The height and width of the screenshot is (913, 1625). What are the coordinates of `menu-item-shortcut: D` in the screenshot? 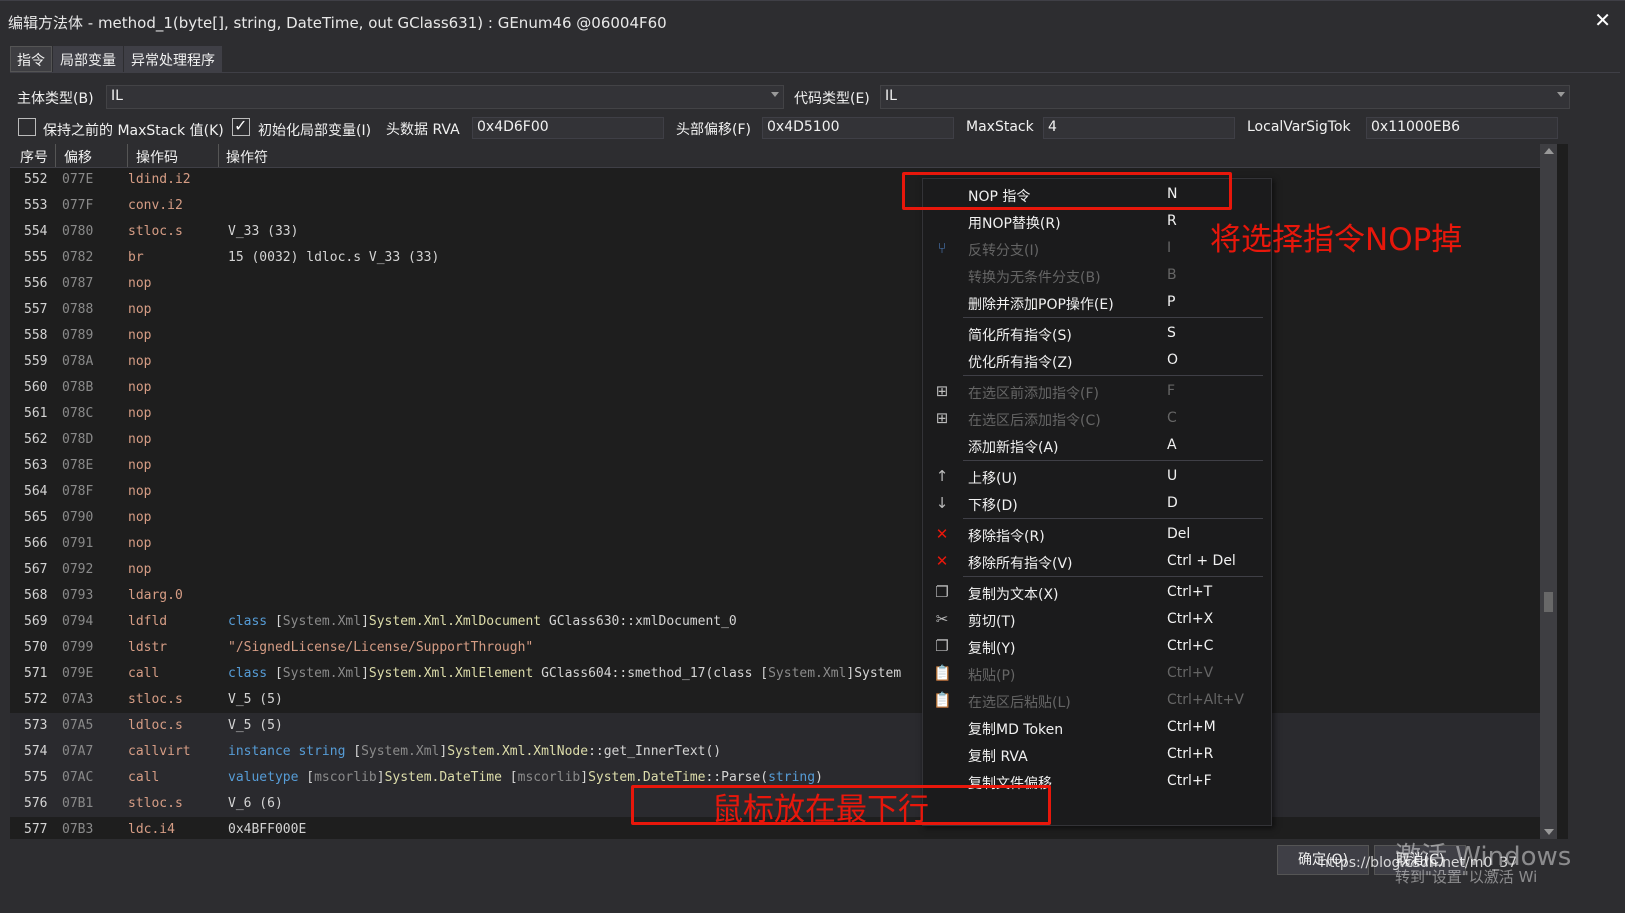 It's located at (1172, 503).